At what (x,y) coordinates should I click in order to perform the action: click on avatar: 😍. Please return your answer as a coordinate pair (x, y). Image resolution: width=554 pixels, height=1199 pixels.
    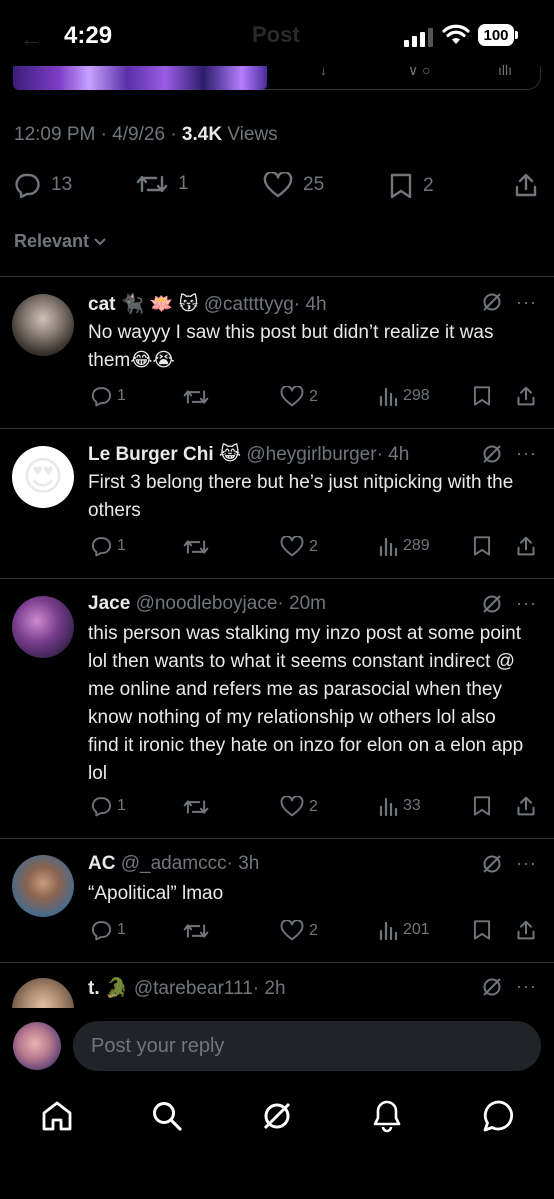
    Looking at the image, I should click on (43, 477).